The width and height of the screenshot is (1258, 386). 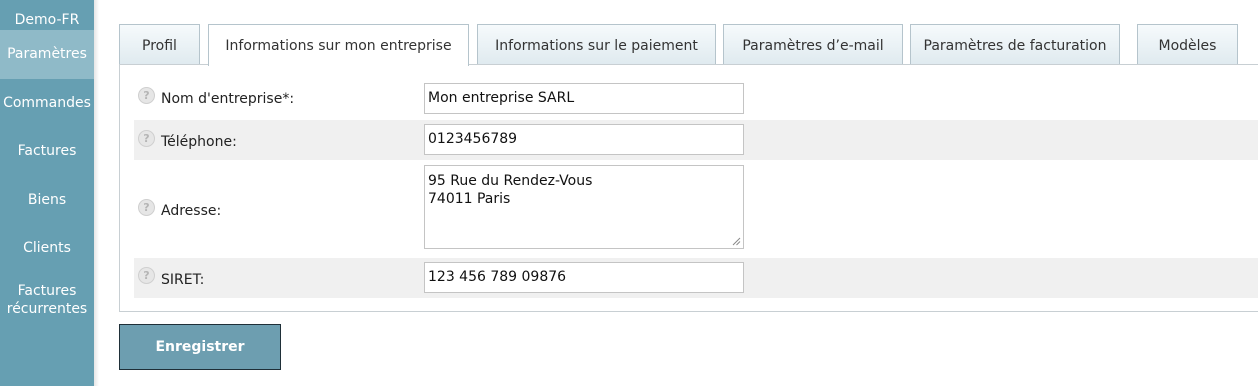 What do you see at coordinates (47, 290) in the screenshot?
I see `sidebar-item-label-line1: Factures` at bounding box center [47, 290].